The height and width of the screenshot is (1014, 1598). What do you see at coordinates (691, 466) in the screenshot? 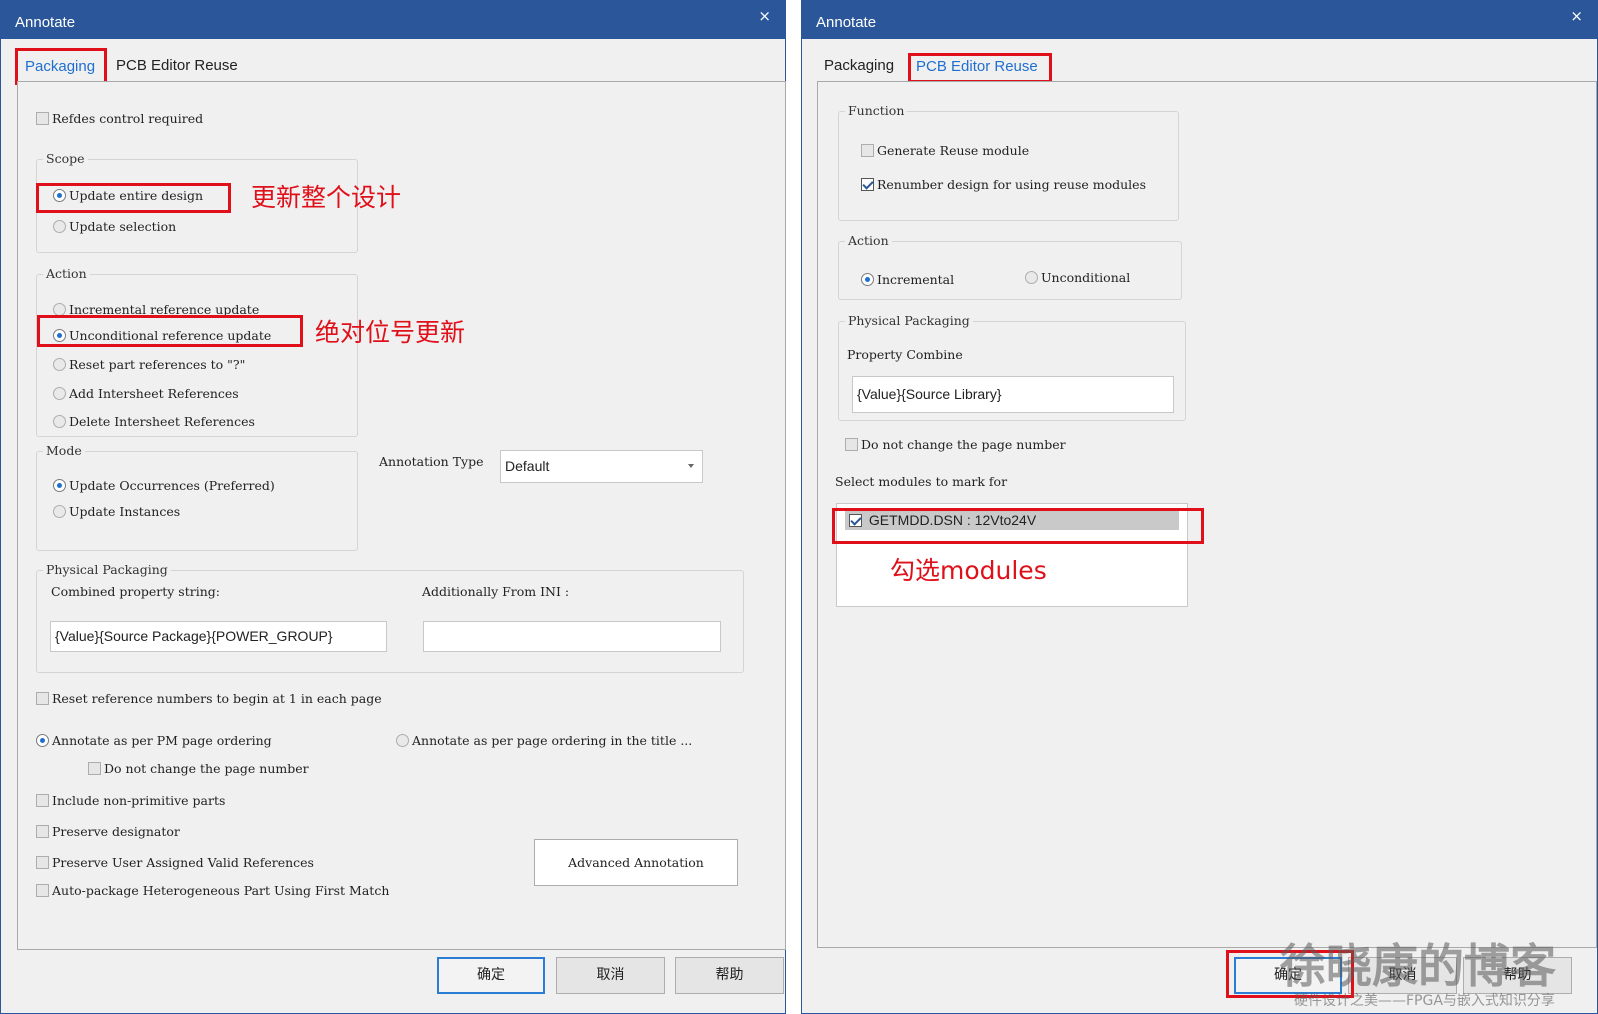
I see `chevron-down-icon` at bounding box center [691, 466].